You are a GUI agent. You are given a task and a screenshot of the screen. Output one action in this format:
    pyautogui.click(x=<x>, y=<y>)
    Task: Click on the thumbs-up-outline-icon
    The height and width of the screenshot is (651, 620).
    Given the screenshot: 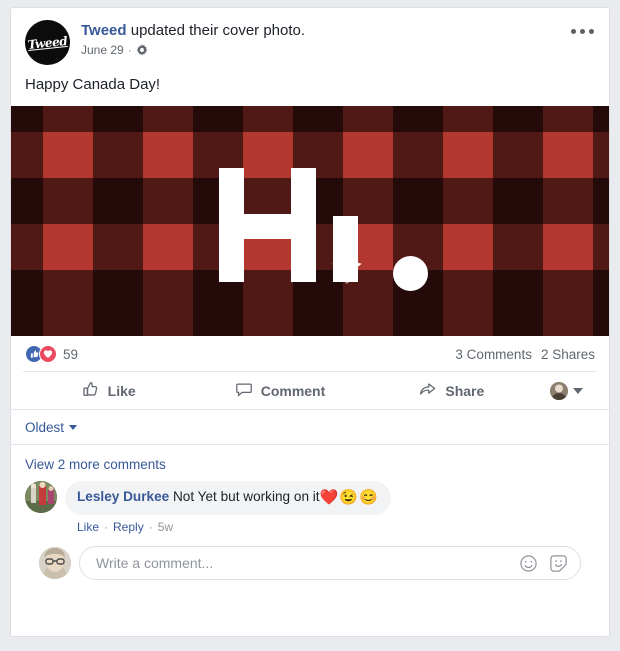 What is the action you would take?
    pyautogui.click(x=91, y=390)
    